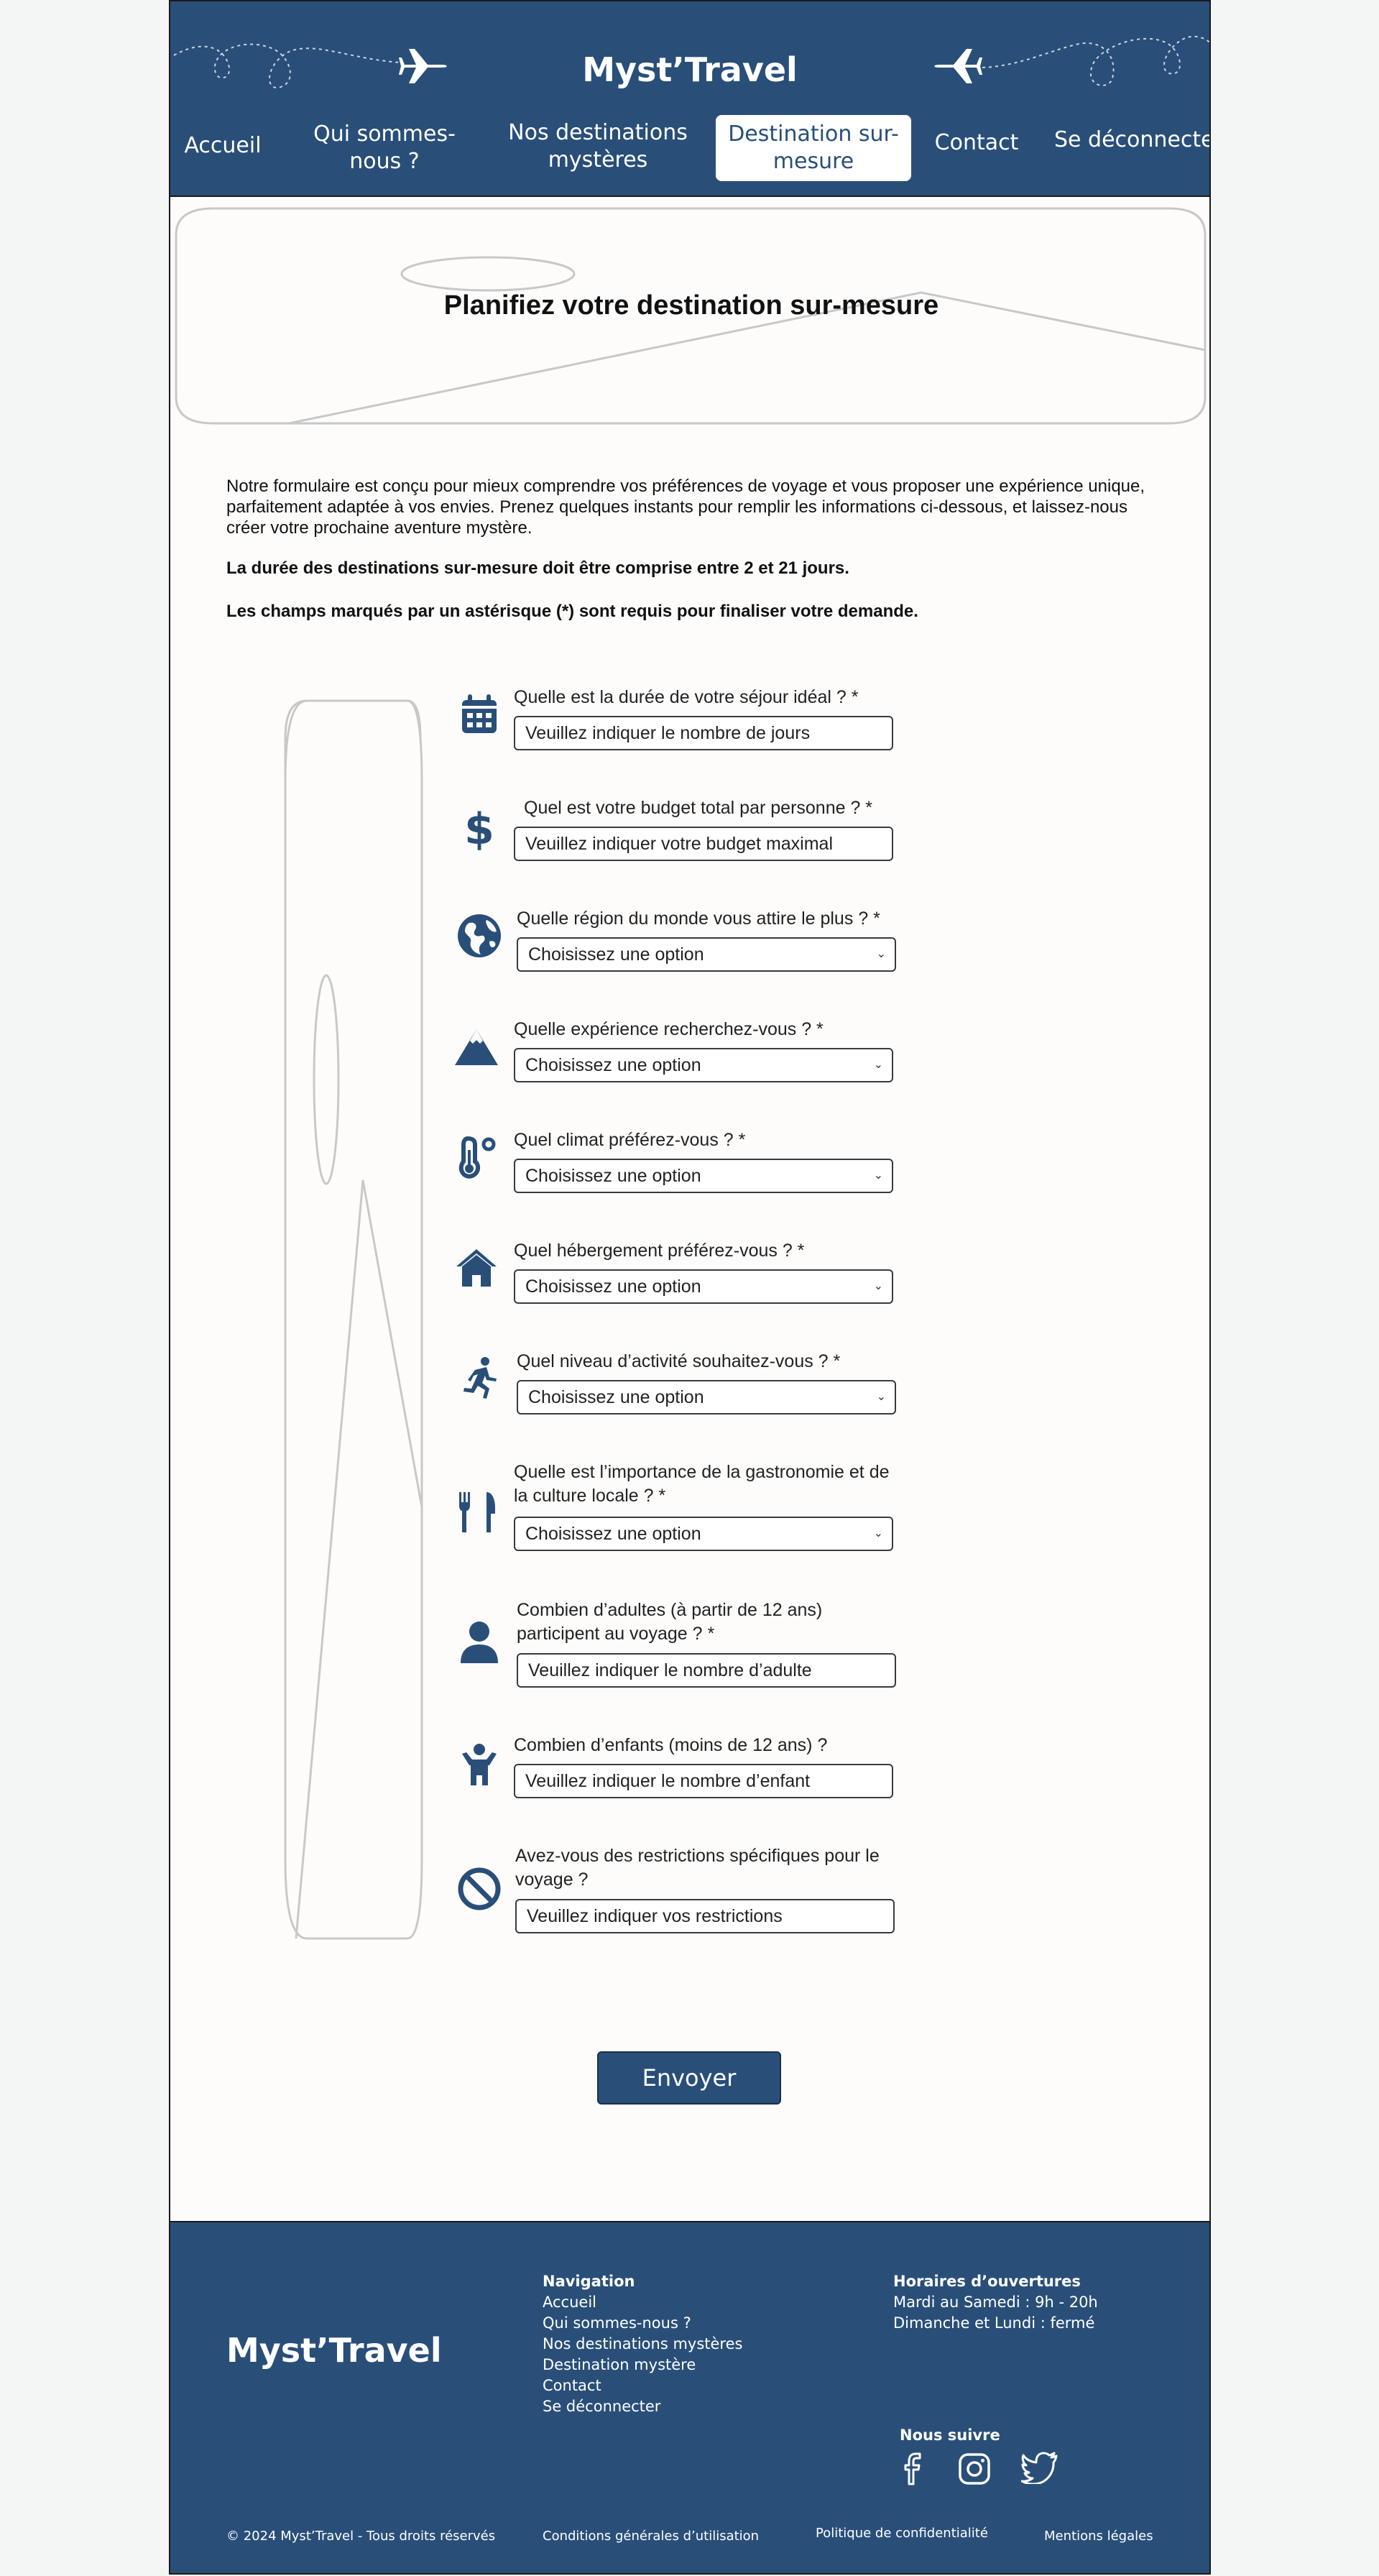  What do you see at coordinates (642, 2344) in the screenshot?
I see `footer-link-nos-destinations: Nos destinations mystères` at bounding box center [642, 2344].